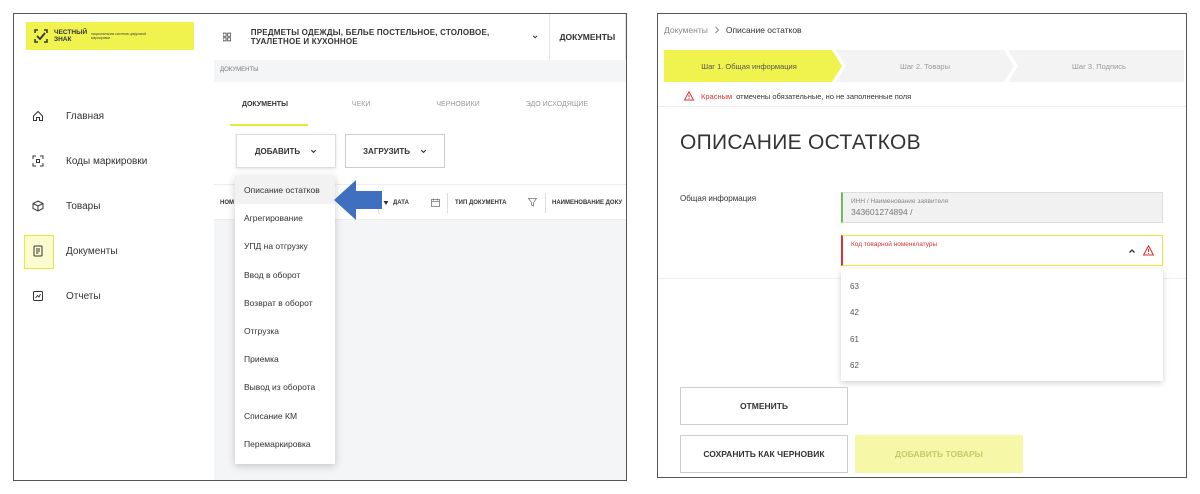  What do you see at coordinates (1002, 286) in the screenshot?
I see `code-option: 63` at bounding box center [1002, 286].